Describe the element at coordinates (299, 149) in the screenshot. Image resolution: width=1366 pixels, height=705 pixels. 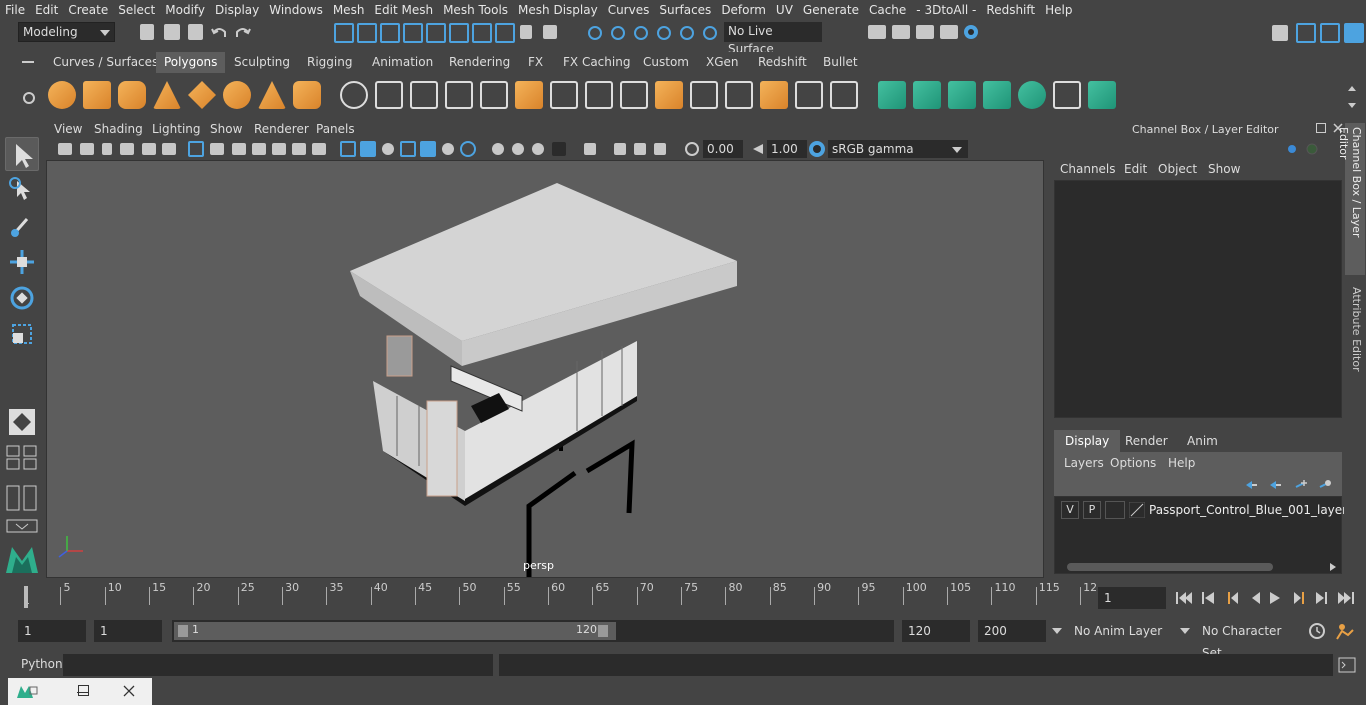
I see `safe-action-icon` at that location.